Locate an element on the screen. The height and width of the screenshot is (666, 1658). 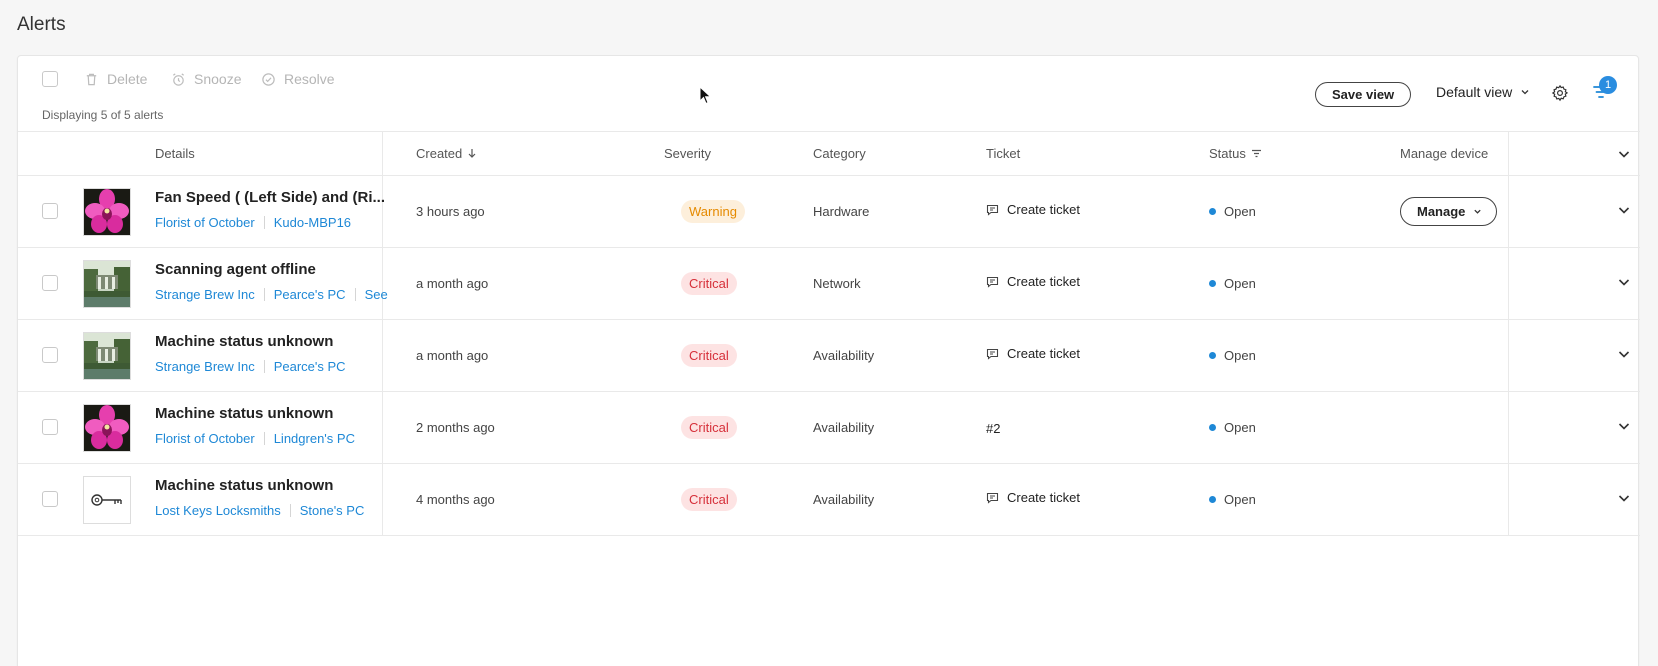
device-link: Lindgren's PC is located at coordinates (314, 438).